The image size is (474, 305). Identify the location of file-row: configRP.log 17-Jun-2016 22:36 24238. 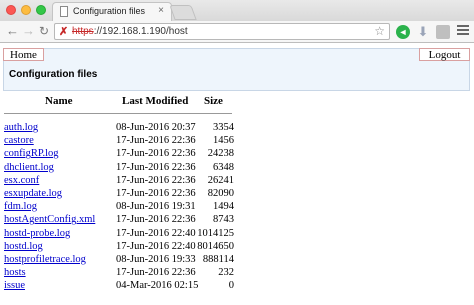
(119, 153).